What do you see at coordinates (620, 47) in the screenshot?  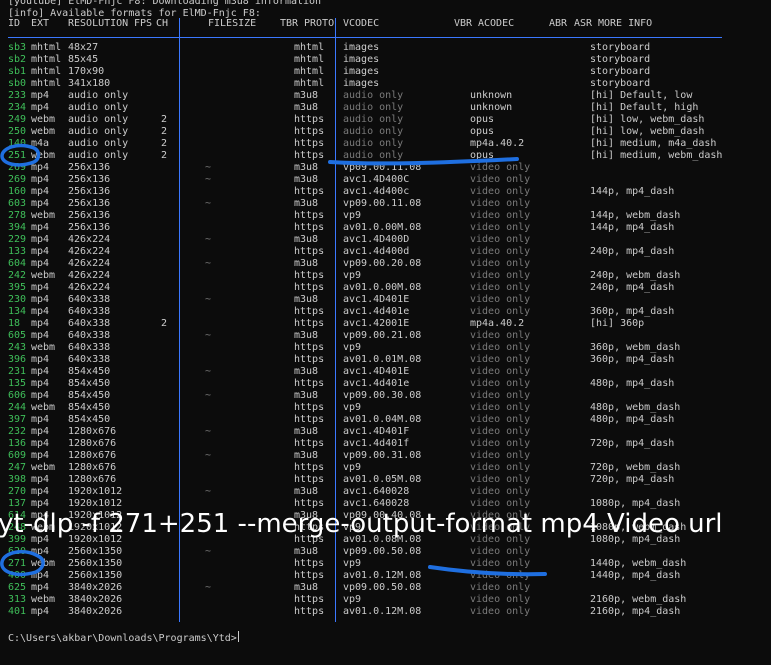 I see `cell-info: storyboard` at bounding box center [620, 47].